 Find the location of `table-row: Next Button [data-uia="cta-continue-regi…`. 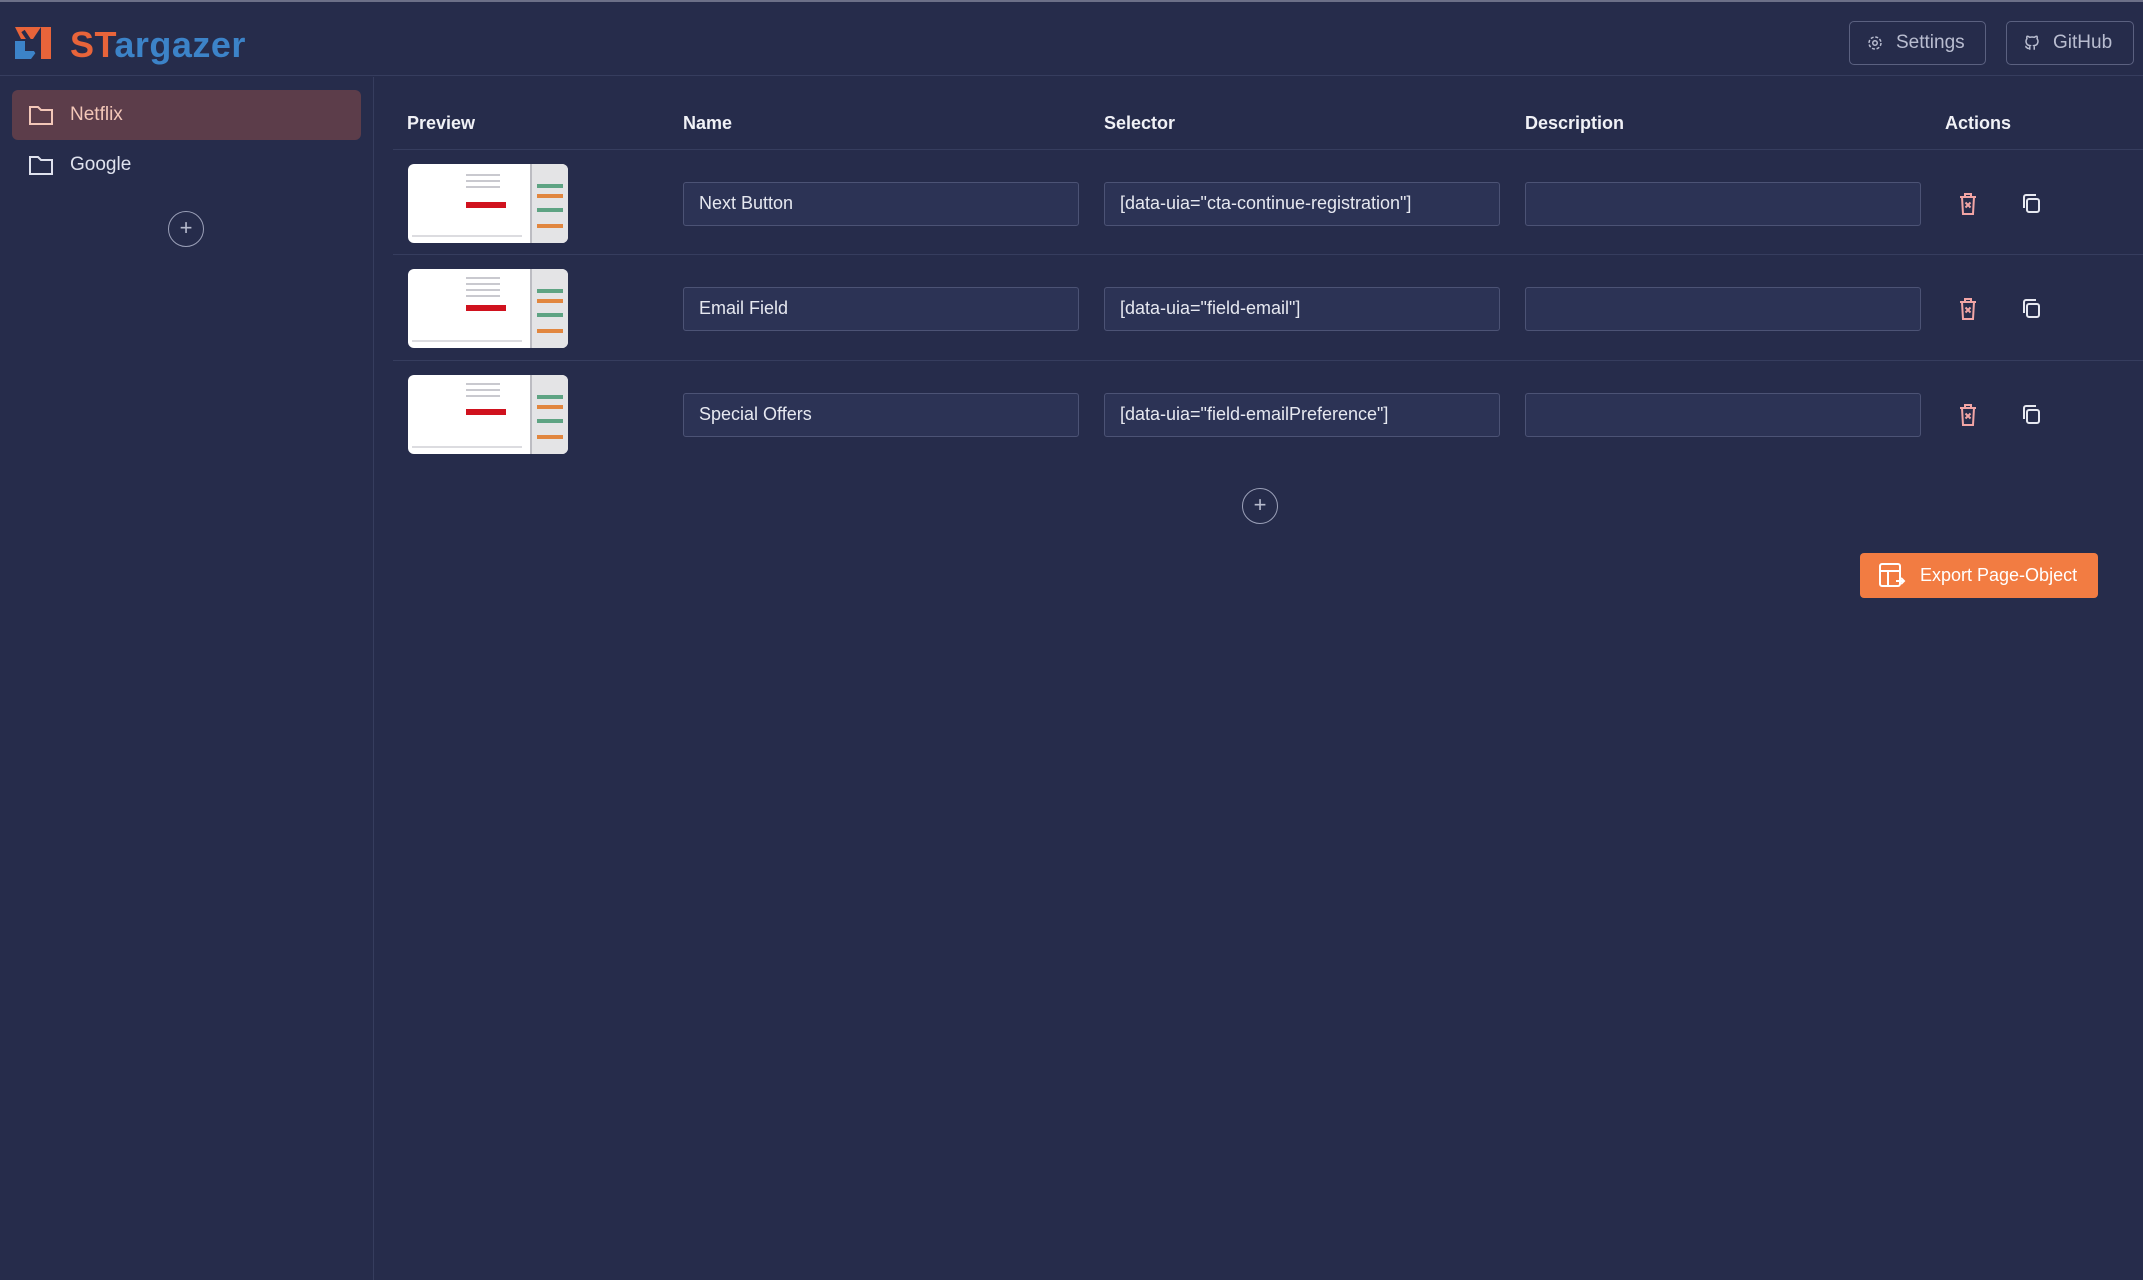

table-row: Next Button [data-uia="cta-continue-regi… is located at coordinates (1268, 202).